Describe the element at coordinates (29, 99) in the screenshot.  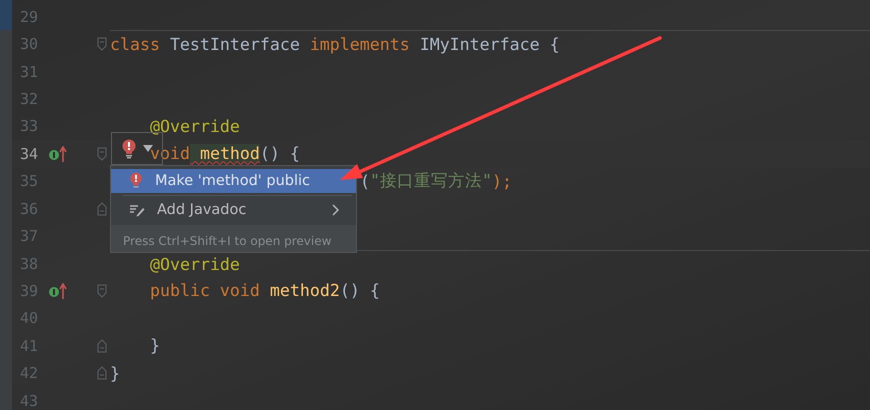
I see `line-number: 32` at that location.